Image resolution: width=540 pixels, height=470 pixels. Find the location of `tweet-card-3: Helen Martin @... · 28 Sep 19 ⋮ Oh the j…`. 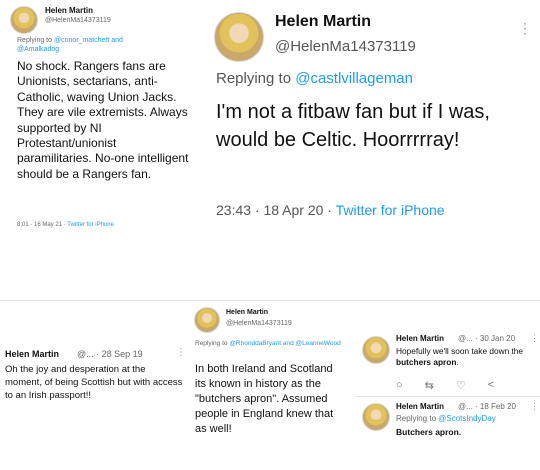

tweet-card-3: Helen Martin @... · 28 Sep 19 ⋮ Oh the j… is located at coordinates (93, 385).